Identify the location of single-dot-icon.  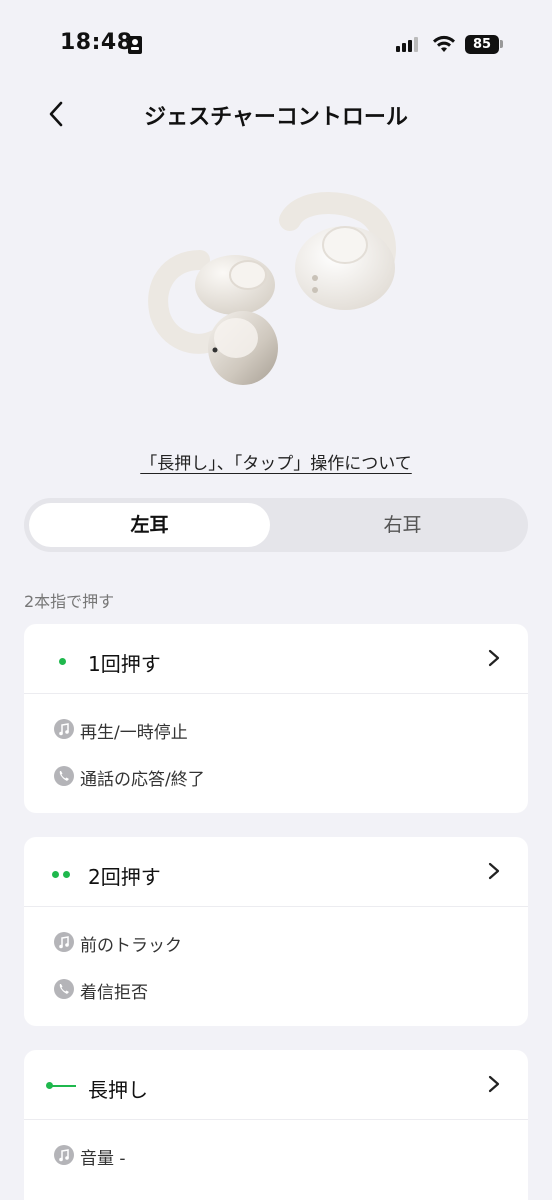
(62, 661).